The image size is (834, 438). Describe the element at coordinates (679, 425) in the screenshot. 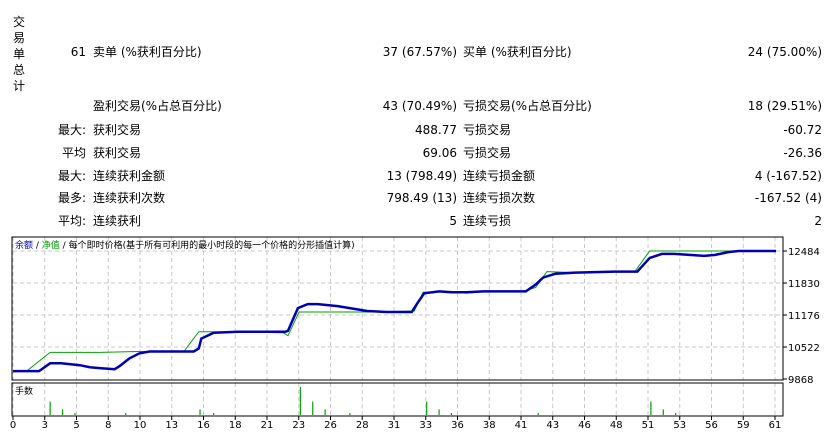

I see `x-tick-label: 53` at that location.